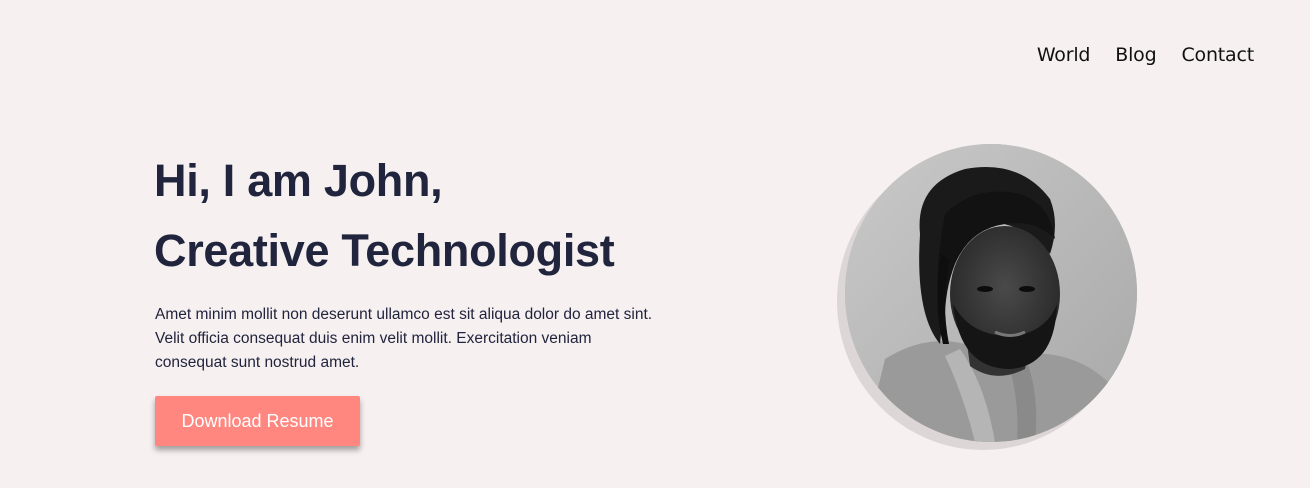 The image size is (1310, 488). Describe the element at coordinates (384, 250) in the screenshot. I see `hero-title-line-2: Creative Technologist` at that location.